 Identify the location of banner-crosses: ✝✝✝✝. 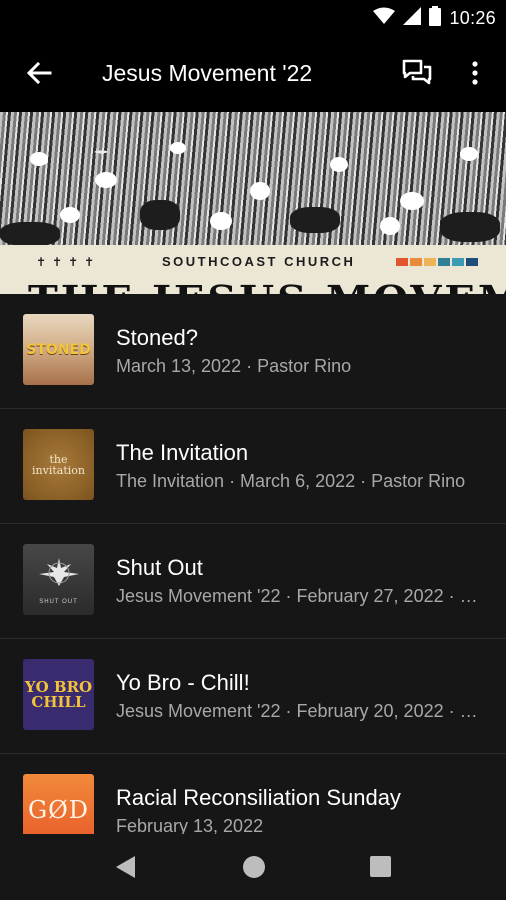
(68, 262).